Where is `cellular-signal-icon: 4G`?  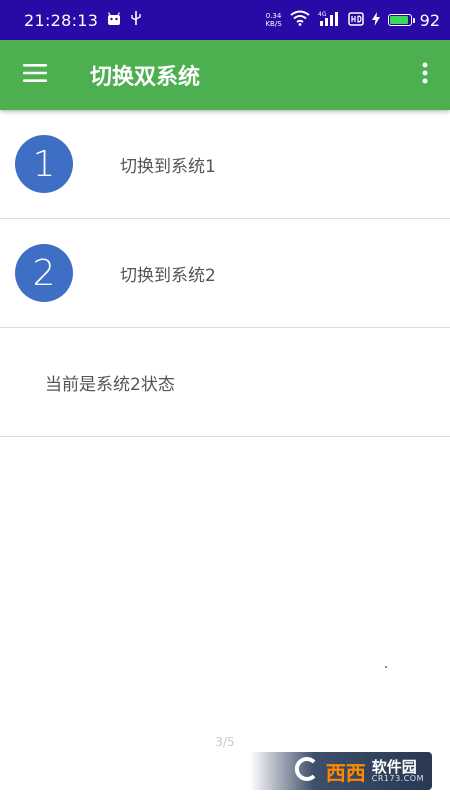
cellular-signal-icon: 4G is located at coordinates (329, 20).